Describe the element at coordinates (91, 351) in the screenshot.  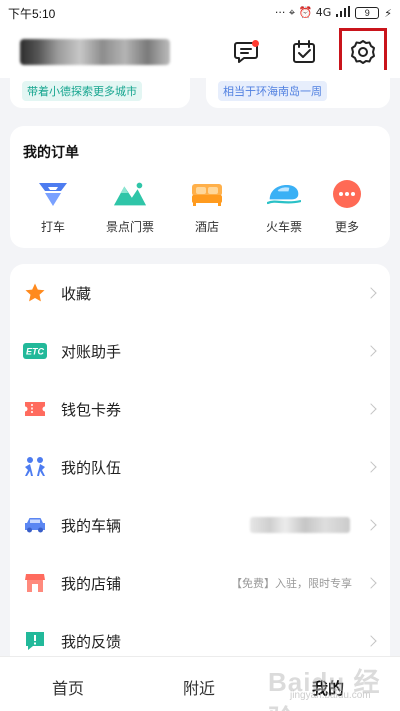
I see `menu-label-reconciliation: 对账助手` at that location.